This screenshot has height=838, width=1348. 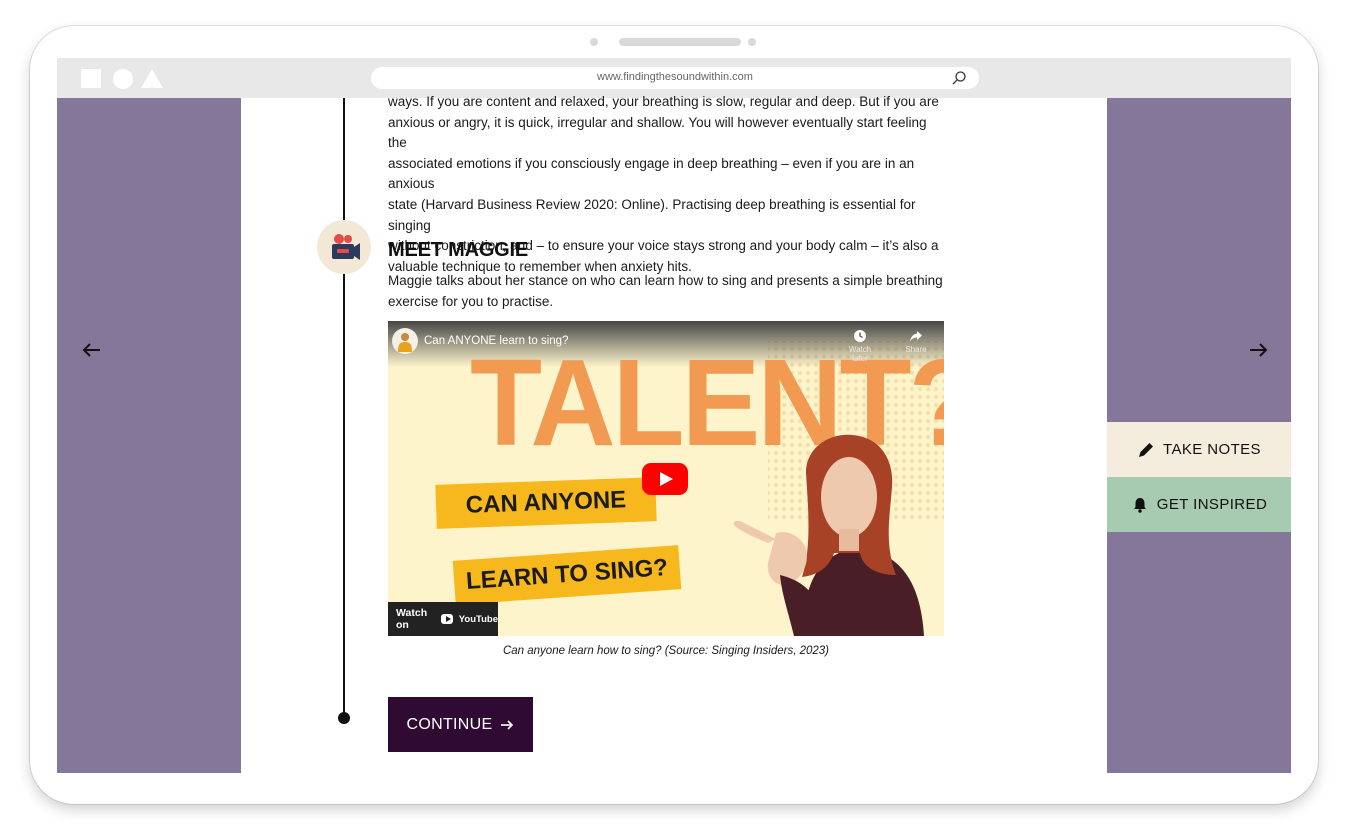 What do you see at coordinates (405, 341) in the screenshot?
I see `channel-avatar` at bounding box center [405, 341].